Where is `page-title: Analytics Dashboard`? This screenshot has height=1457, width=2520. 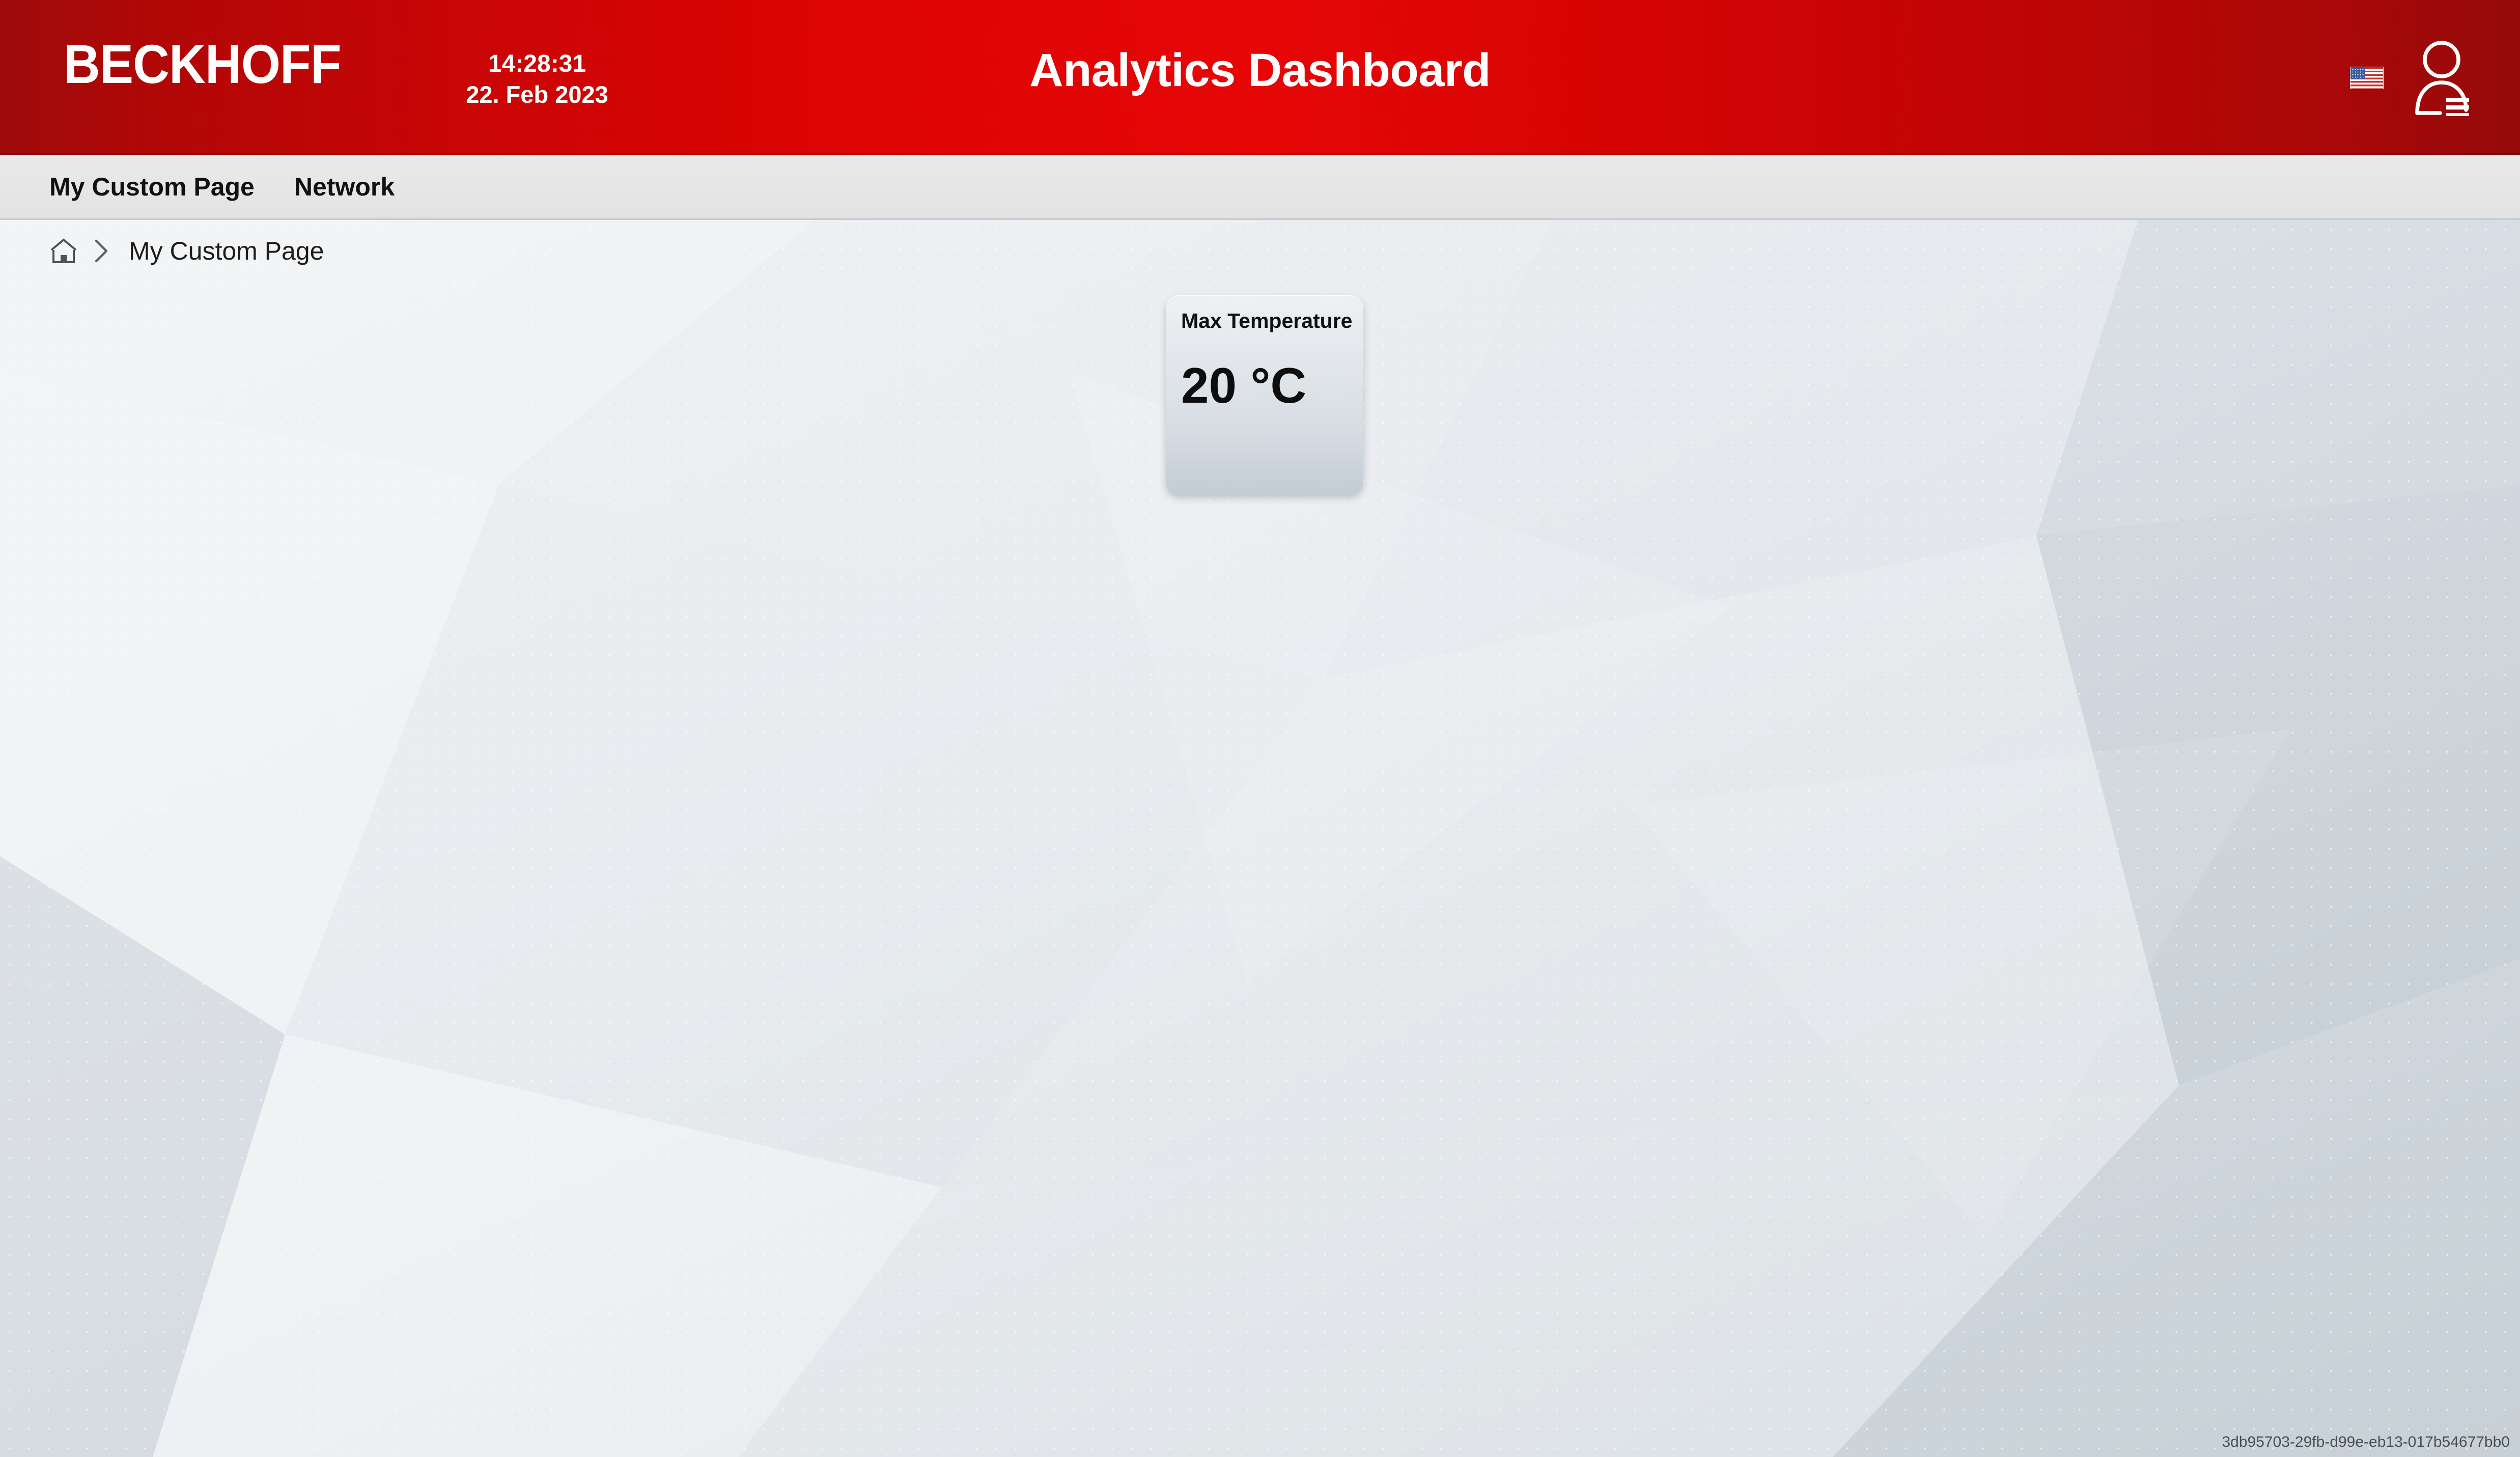 page-title: Analytics Dashboard is located at coordinates (1260, 70).